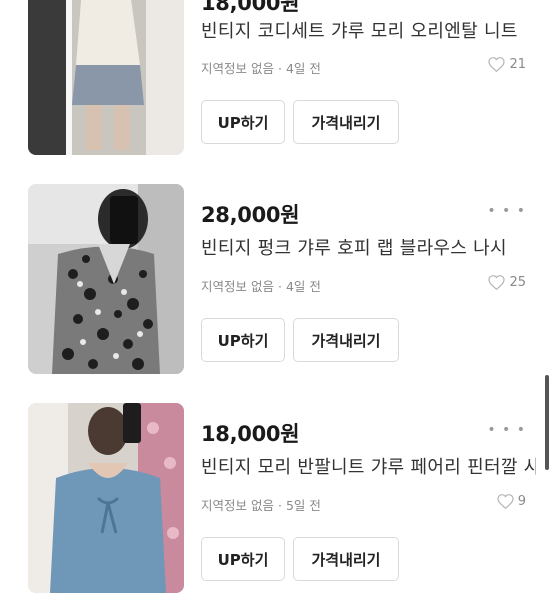 The image size is (554, 603). I want to click on like-count-value: 25, so click(517, 282).